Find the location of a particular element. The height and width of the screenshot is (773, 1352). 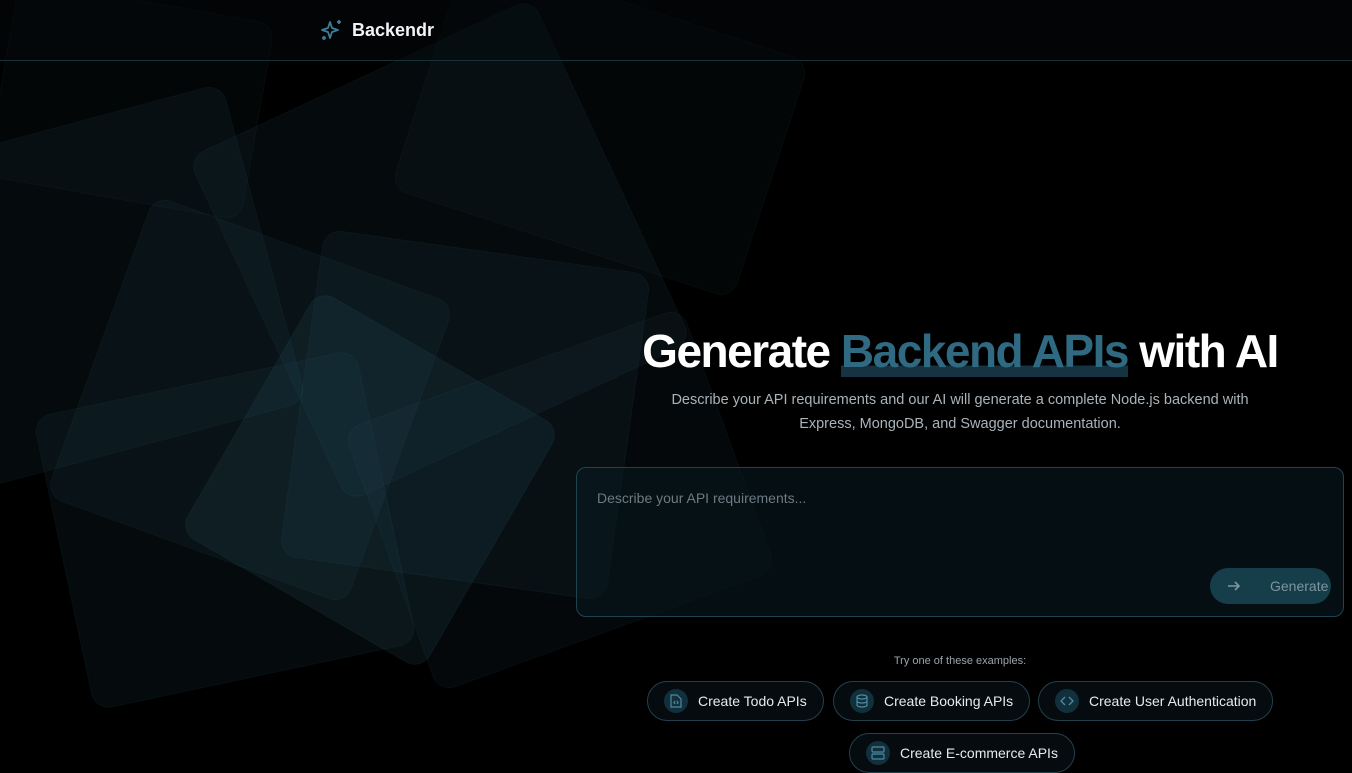

example-booking-button: Create Booking APIs is located at coordinates (931, 701).